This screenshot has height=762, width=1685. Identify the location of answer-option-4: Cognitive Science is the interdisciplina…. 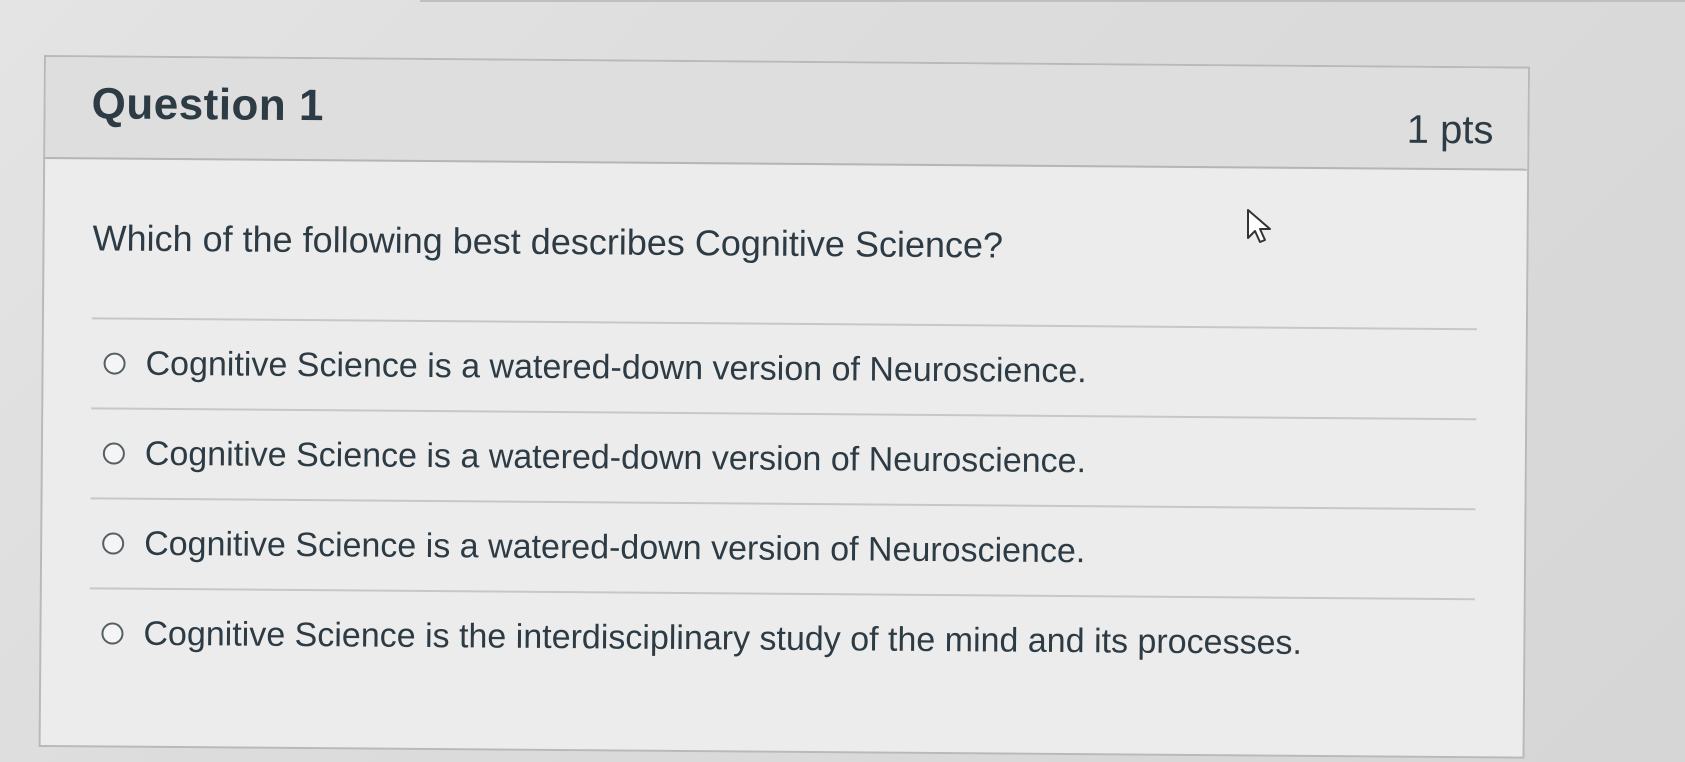
(782, 638).